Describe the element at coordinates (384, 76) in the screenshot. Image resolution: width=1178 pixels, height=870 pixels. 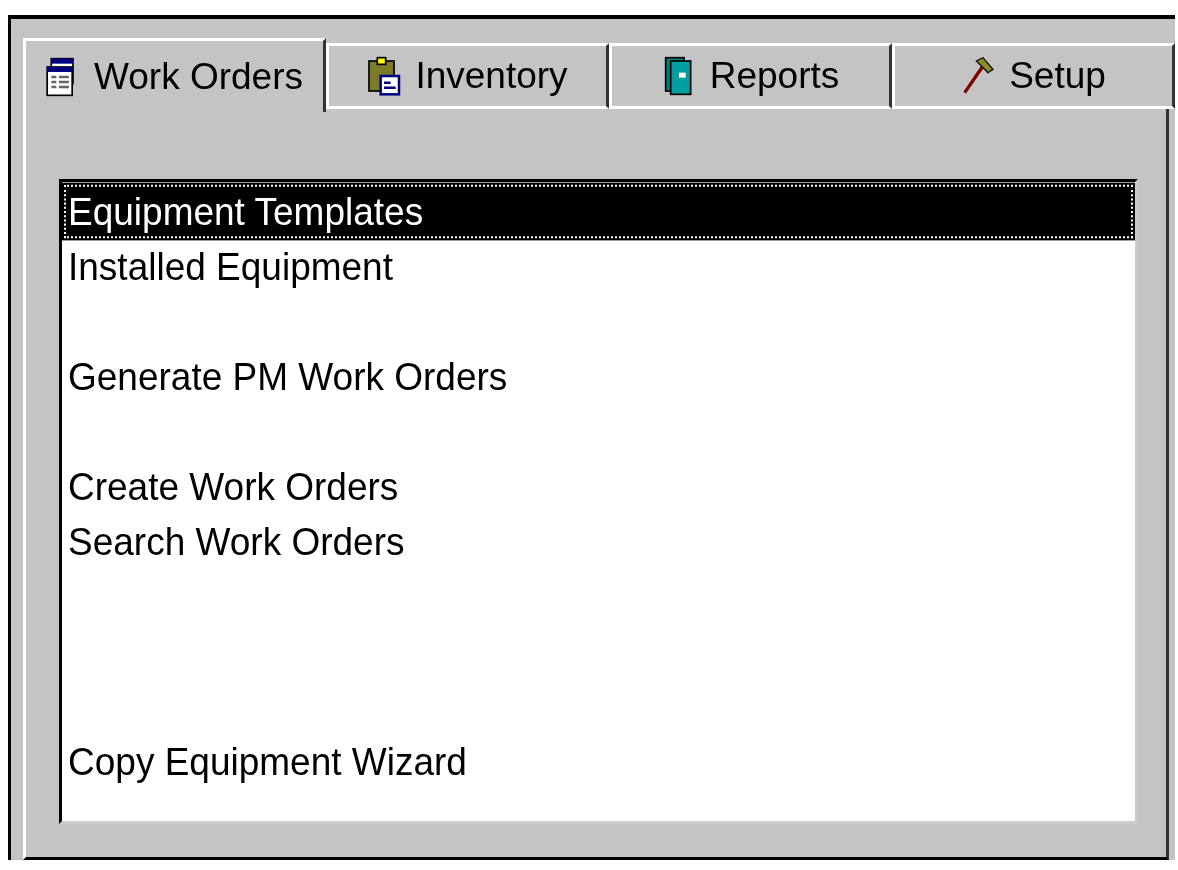
I see `clipboard-icon` at that location.